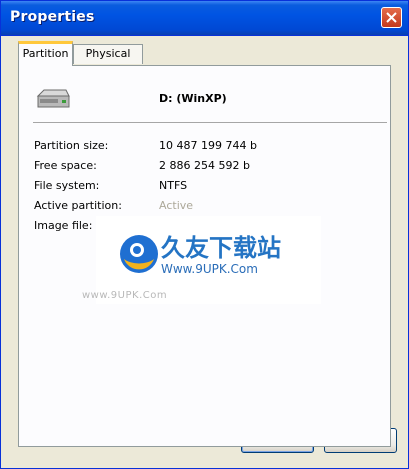 The image size is (409, 469). What do you see at coordinates (52, 17) in the screenshot?
I see `window-title: Properties` at bounding box center [52, 17].